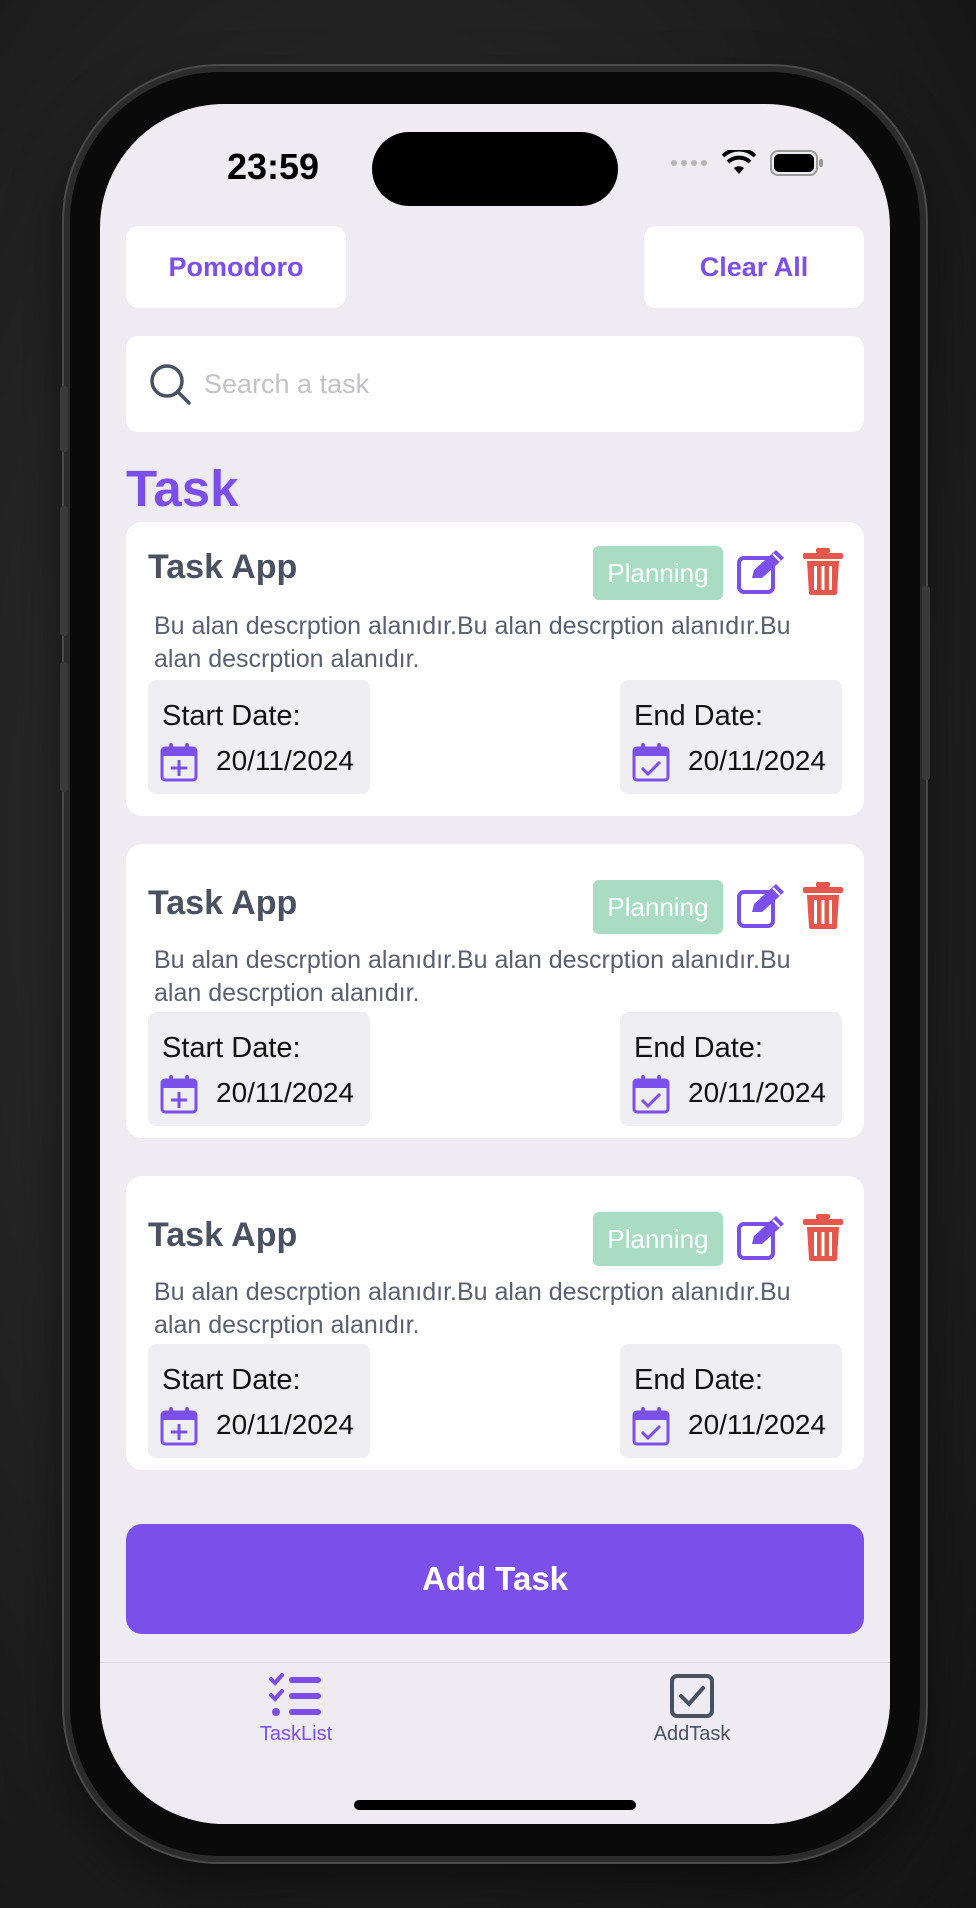 Image resolution: width=976 pixels, height=1908 pixels. Describe the element at coordinates (692, 1734) in the screenshot. I see `tab-add-task-label: AddTask` at that location.